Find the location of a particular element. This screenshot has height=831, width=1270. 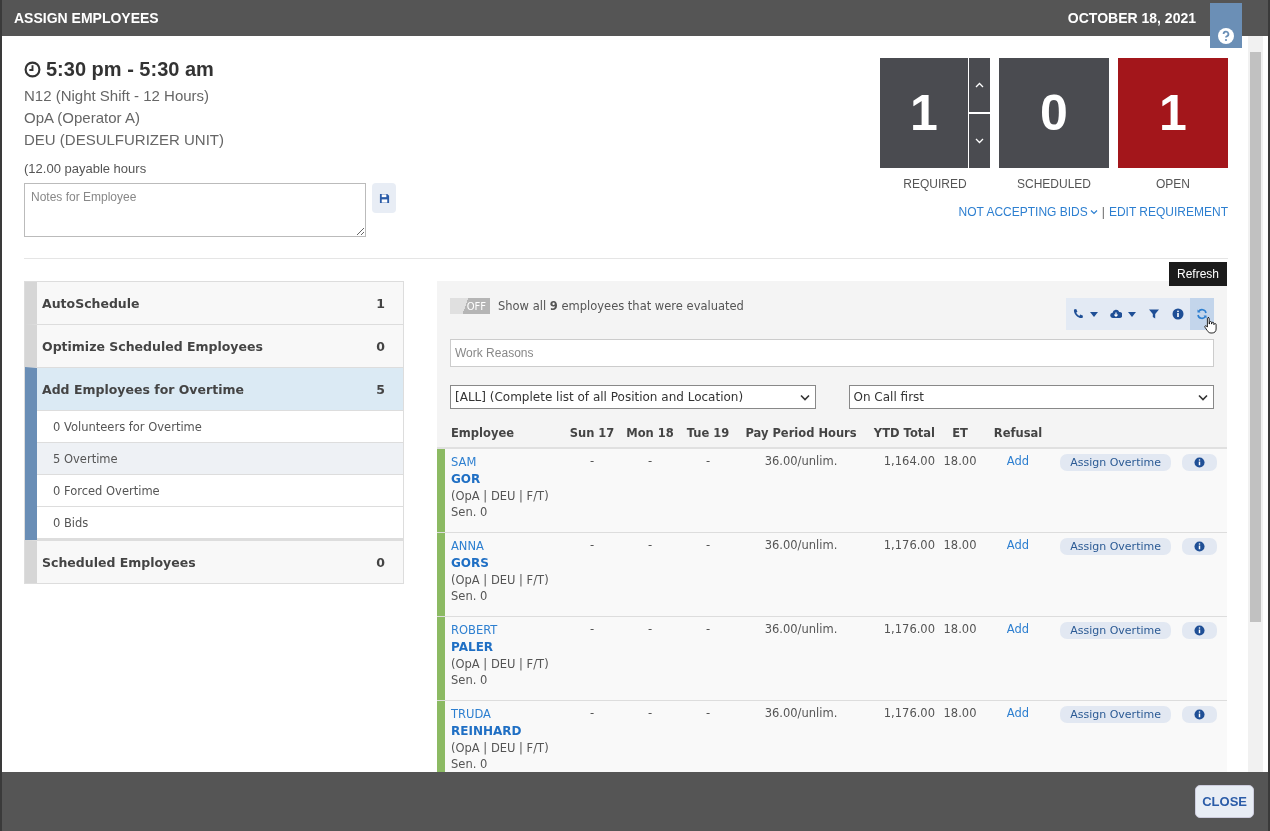

table-cell-text: 1,164.00 is located at coordinates (908, 460).